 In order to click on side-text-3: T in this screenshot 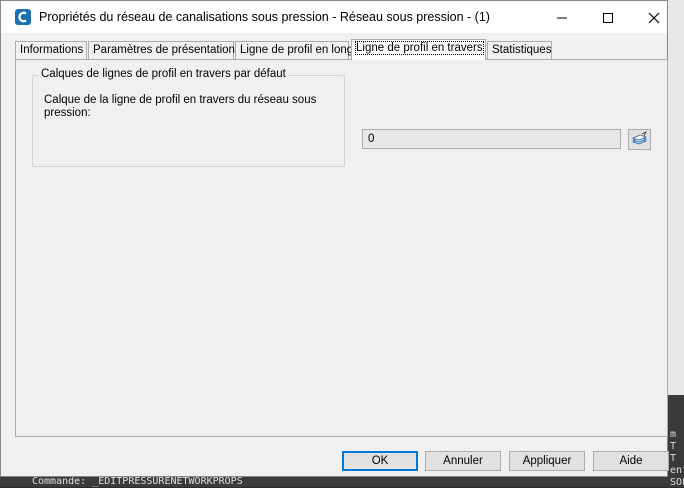, I will do `click(673, 458)`.